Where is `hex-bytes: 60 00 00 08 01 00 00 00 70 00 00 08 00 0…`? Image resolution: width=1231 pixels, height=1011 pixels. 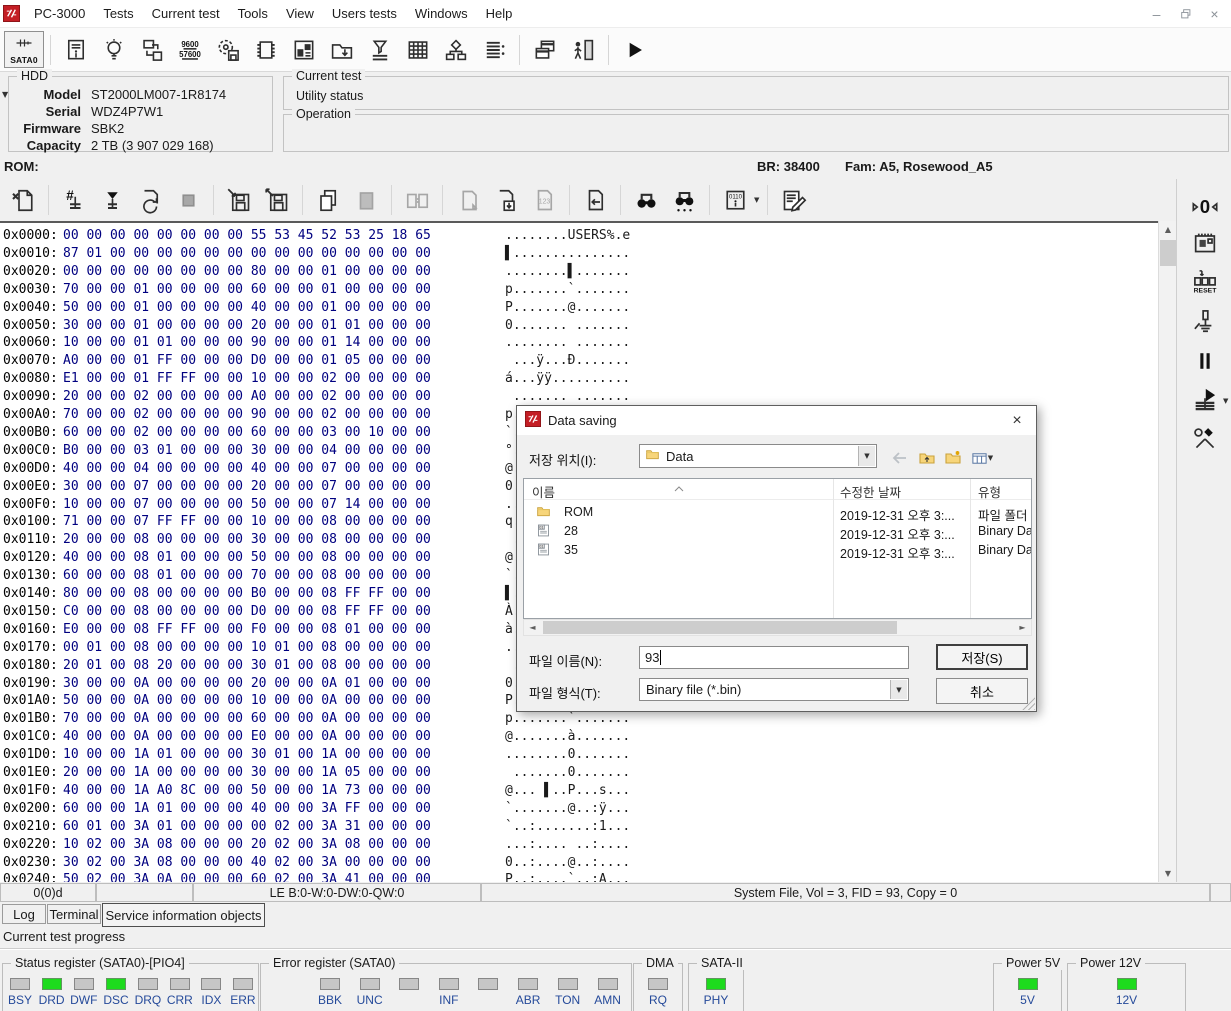 hex-bytes: 60 00 00 08 01 00 00 00 70 00 00 08 00 0… is located at coordinates (247, 576).